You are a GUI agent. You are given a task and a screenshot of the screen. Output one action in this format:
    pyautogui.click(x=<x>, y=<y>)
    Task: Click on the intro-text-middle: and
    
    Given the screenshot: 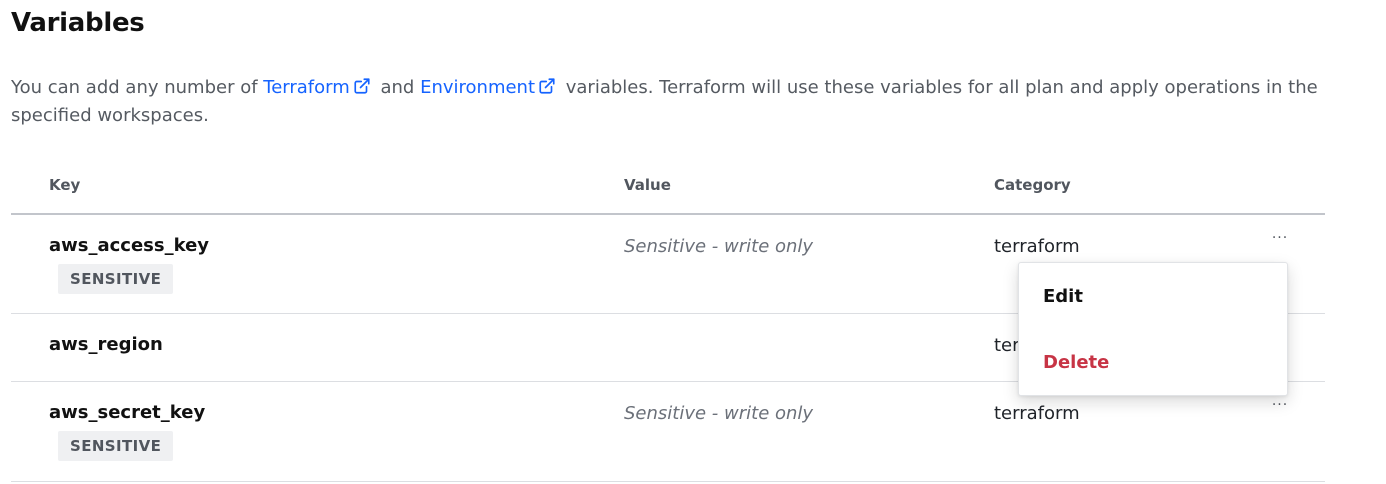 What is the action you would take?
    pyautogui.click(x=397, y=87)
    